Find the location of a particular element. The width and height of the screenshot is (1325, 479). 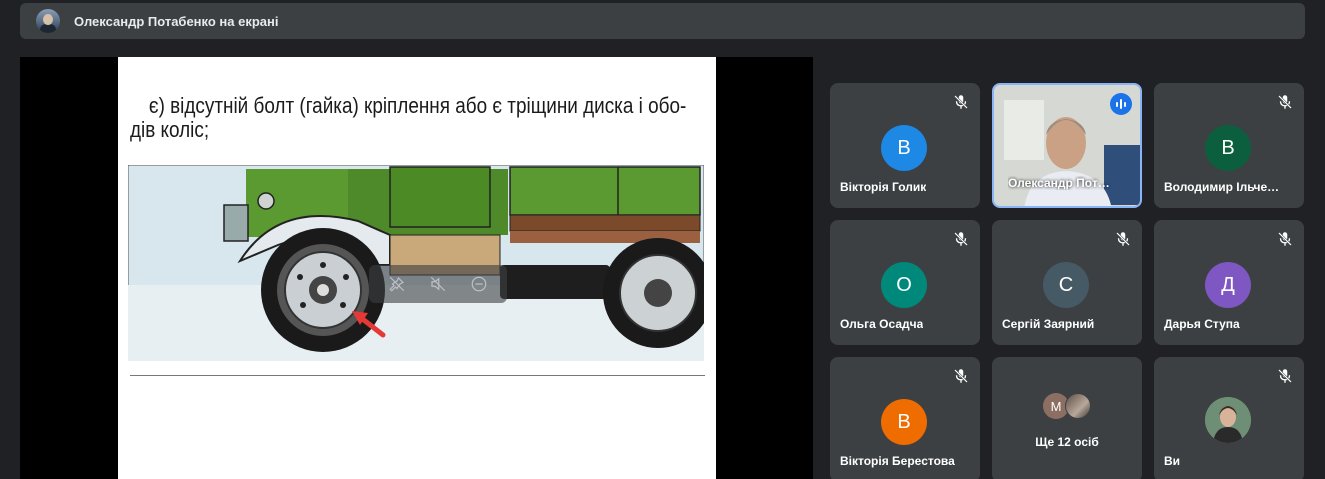

participant-name: Вікторія Берестова is located at coordinates (897, 461).